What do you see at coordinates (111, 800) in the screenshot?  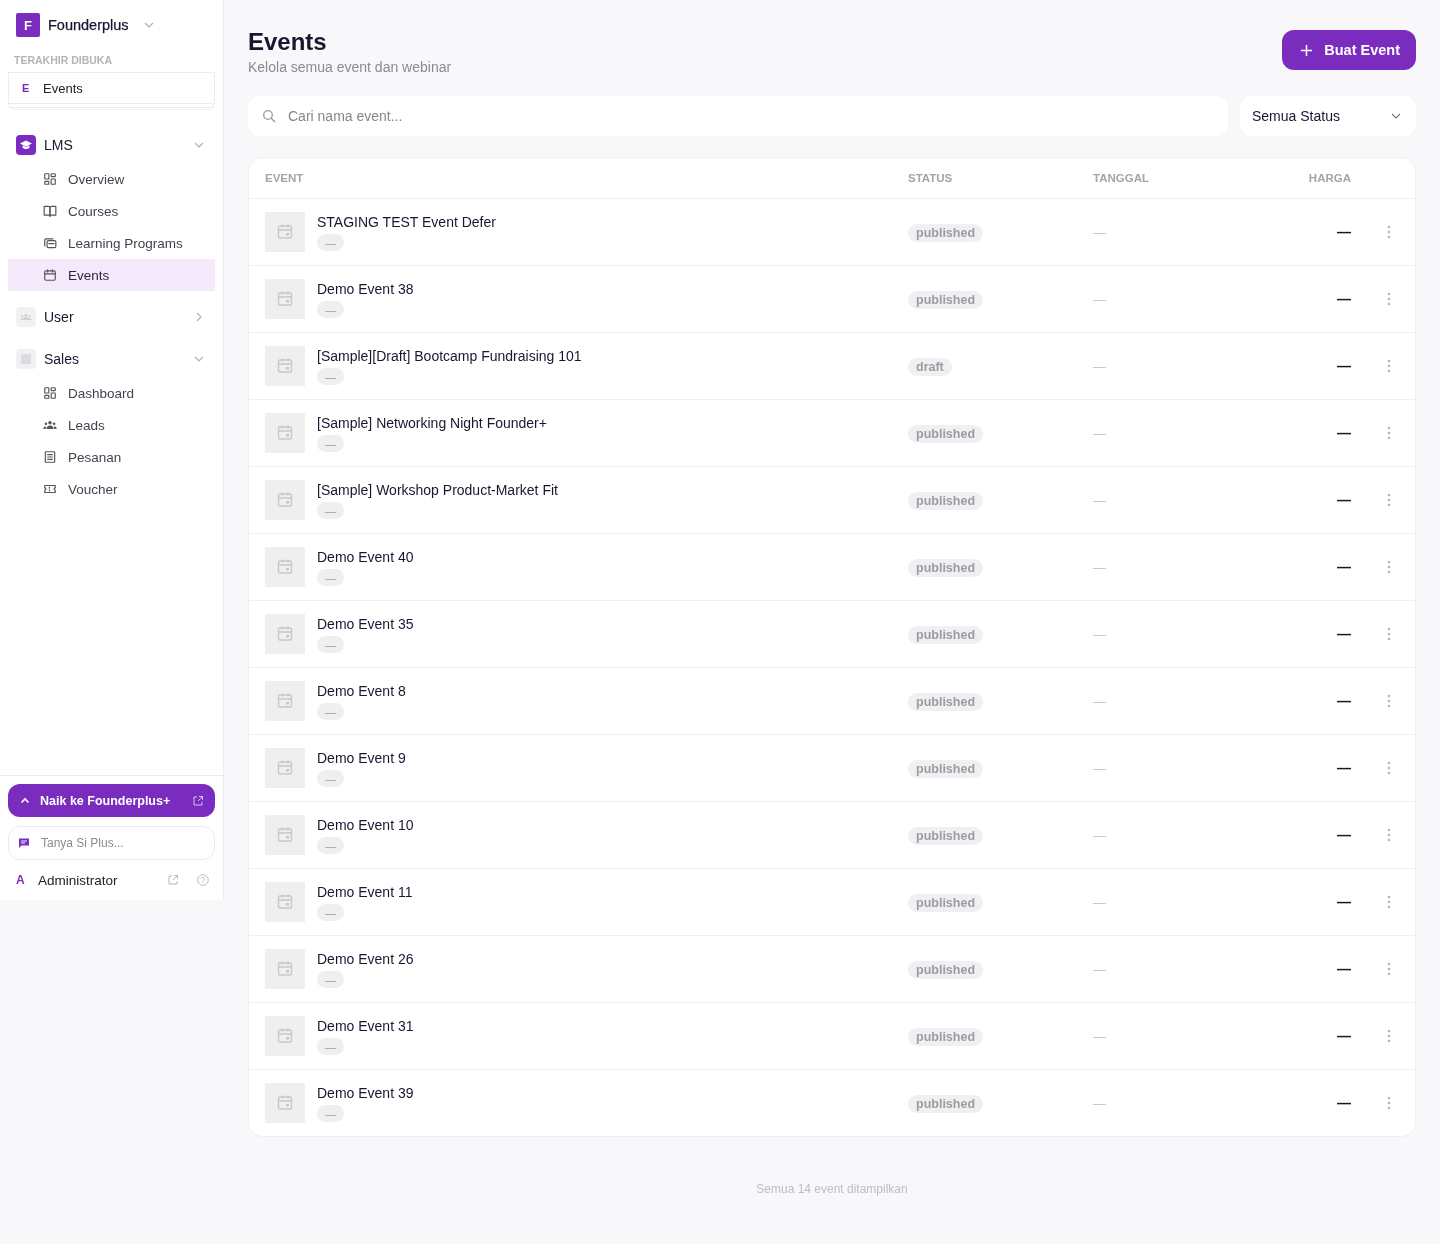 I see `upgrade-button: Naik ke Founderplus+` at bounding box center [111, 800].